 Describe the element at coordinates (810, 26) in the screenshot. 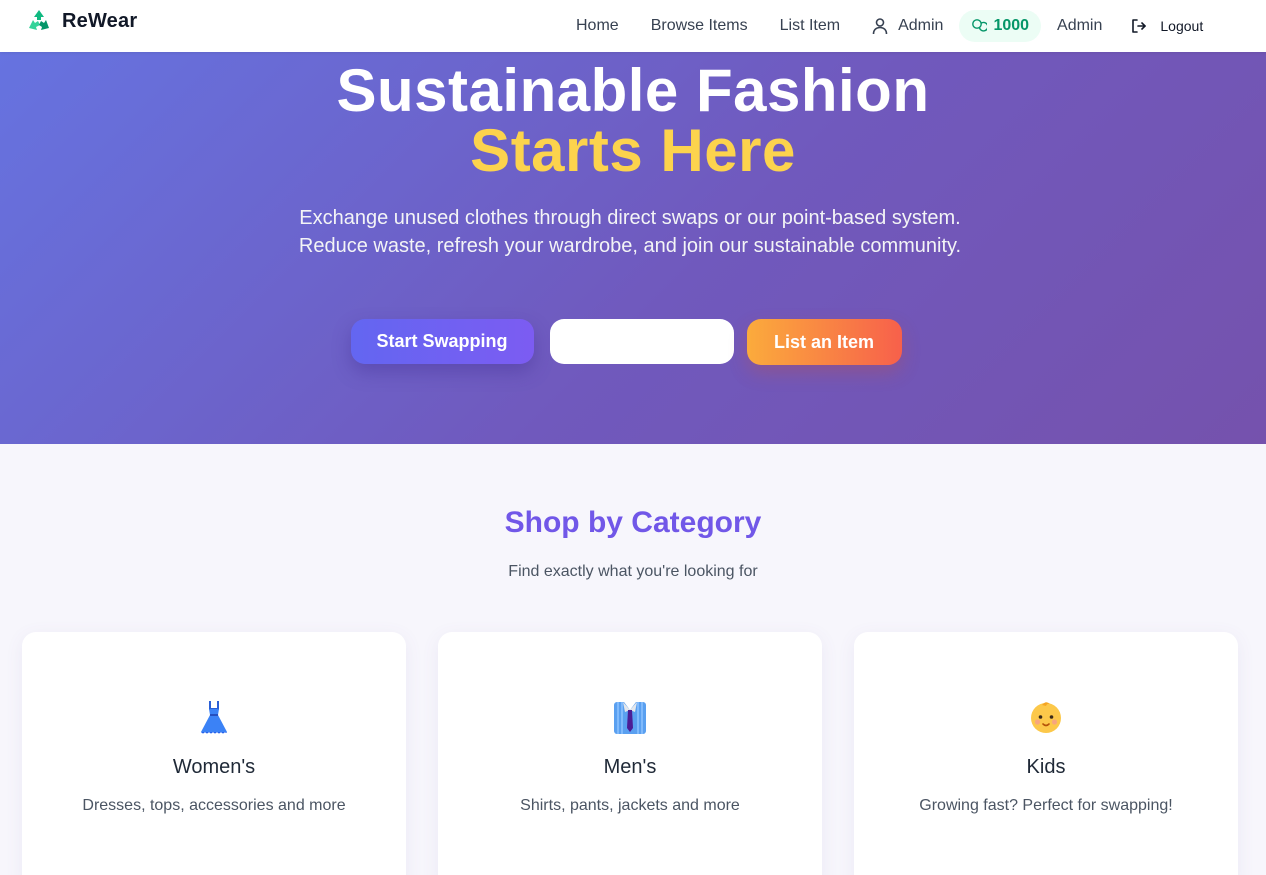

I see `nav-list-item: List Item` at that location.